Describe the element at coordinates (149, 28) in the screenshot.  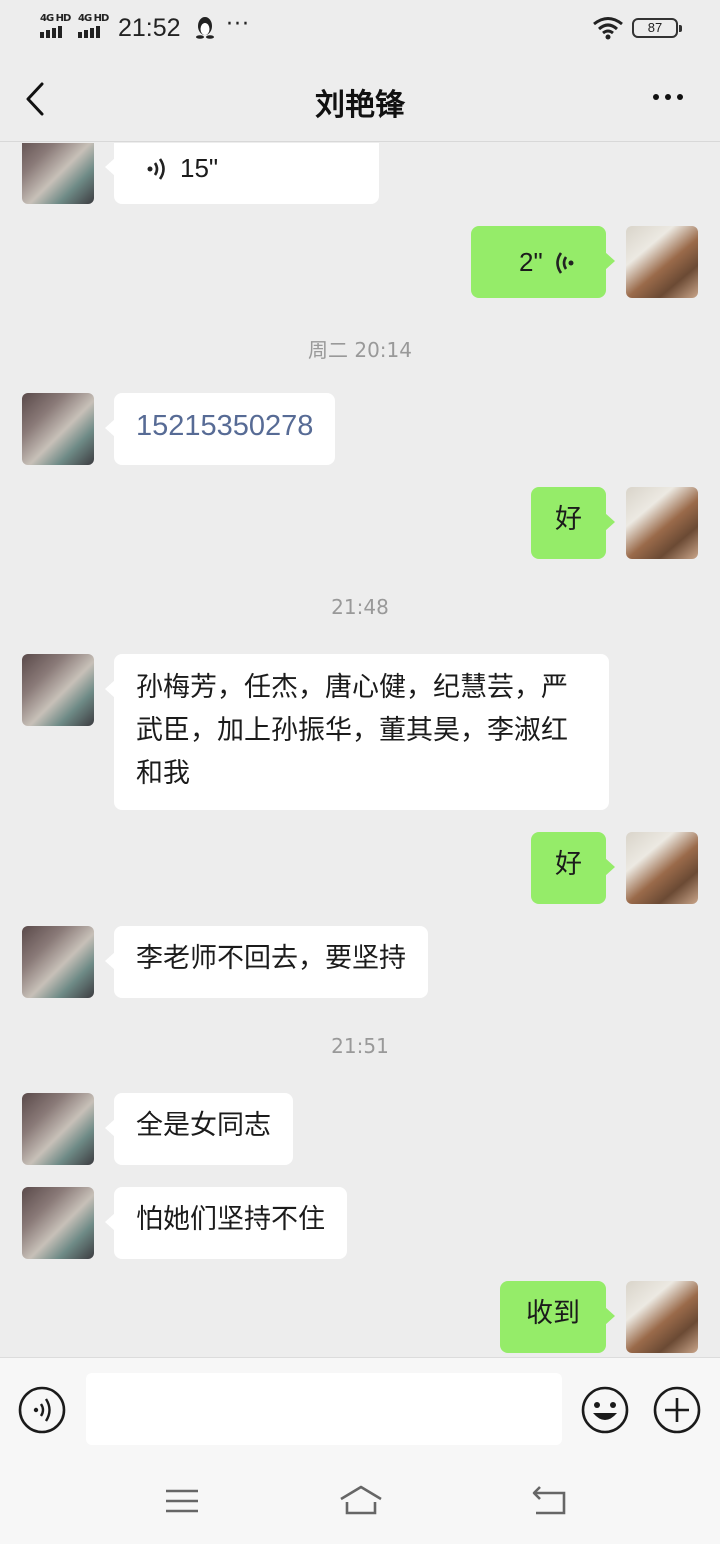
I see `status-time: 21:52` at that location.